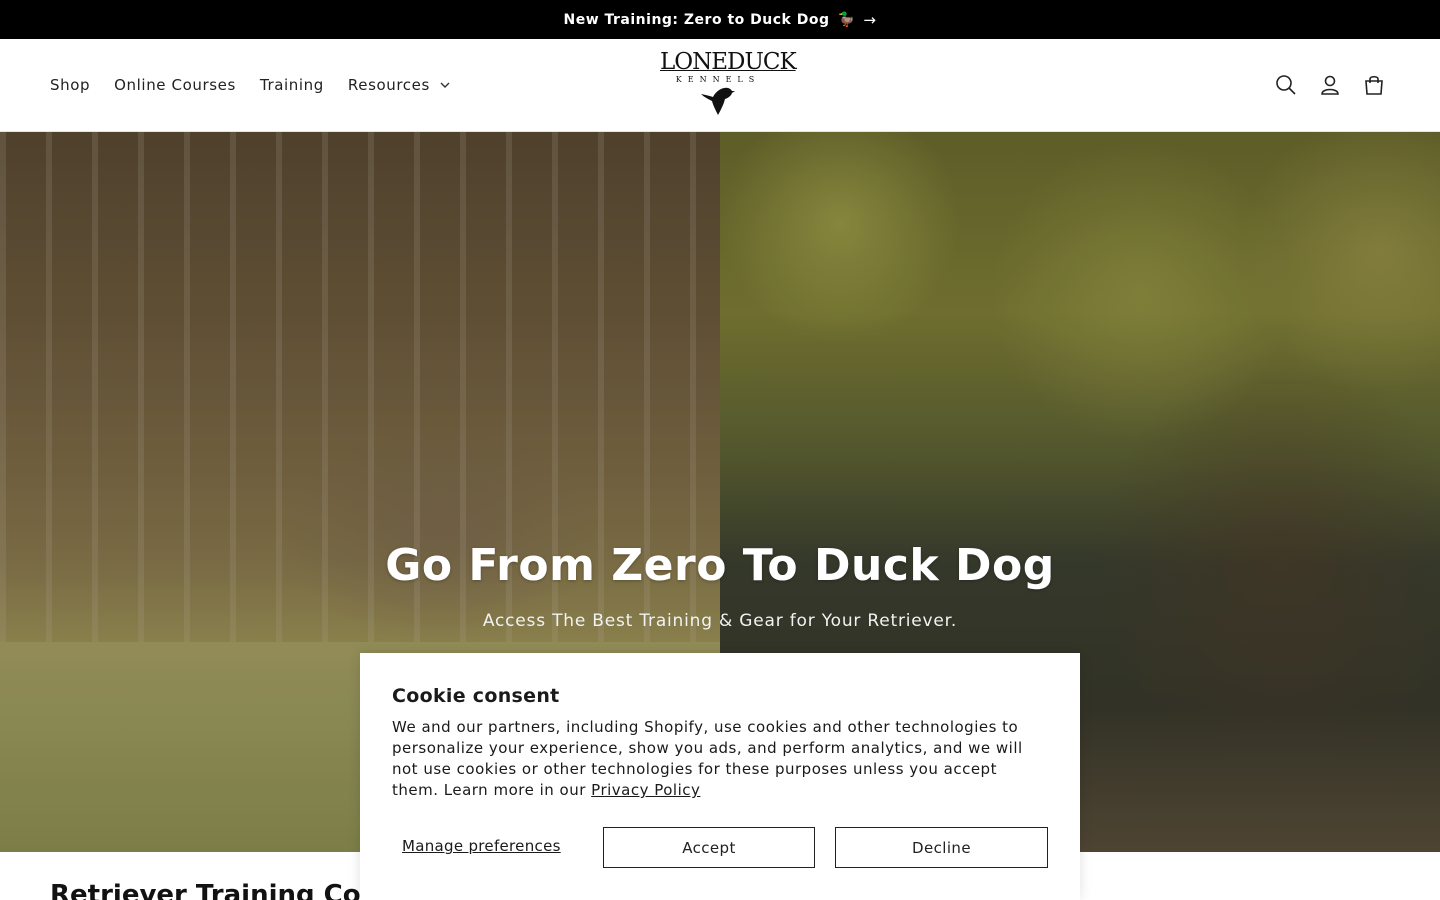 The image size is (1440, 900). I want to click on nav-item-online-courses: Online Courses, so click(175, 85).